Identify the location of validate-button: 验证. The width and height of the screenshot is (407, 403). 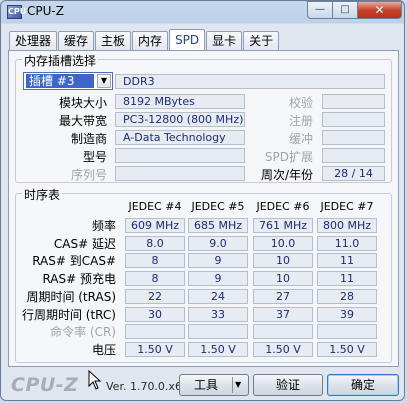
(288, 385).